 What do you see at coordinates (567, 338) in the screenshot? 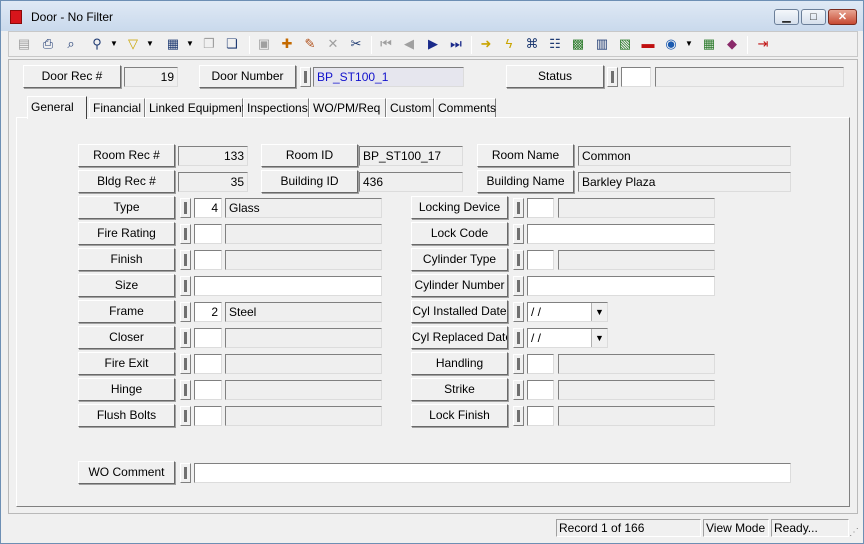
I see `cyl-replaced-date-picker: / / ▼` at bounding box center [567, 338].